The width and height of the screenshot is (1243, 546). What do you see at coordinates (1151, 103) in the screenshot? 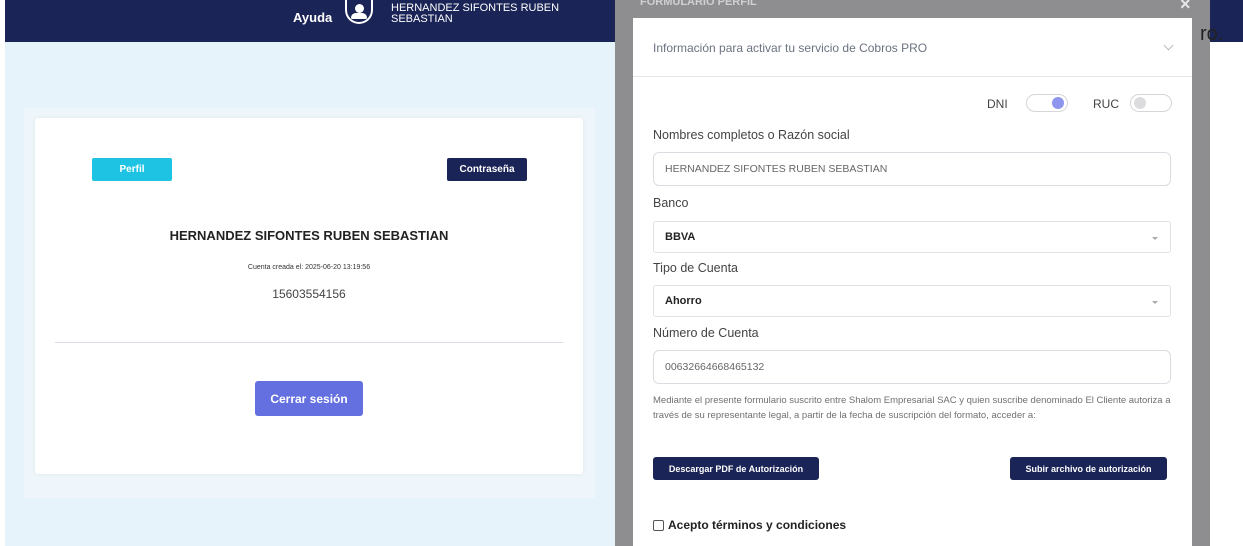
I see `ruc-toggle` at bounding box center [1151, 103].